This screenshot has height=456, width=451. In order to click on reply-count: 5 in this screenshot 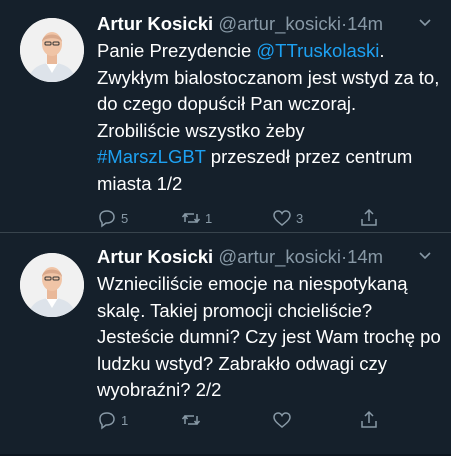, I will do `click(125, 218)`.